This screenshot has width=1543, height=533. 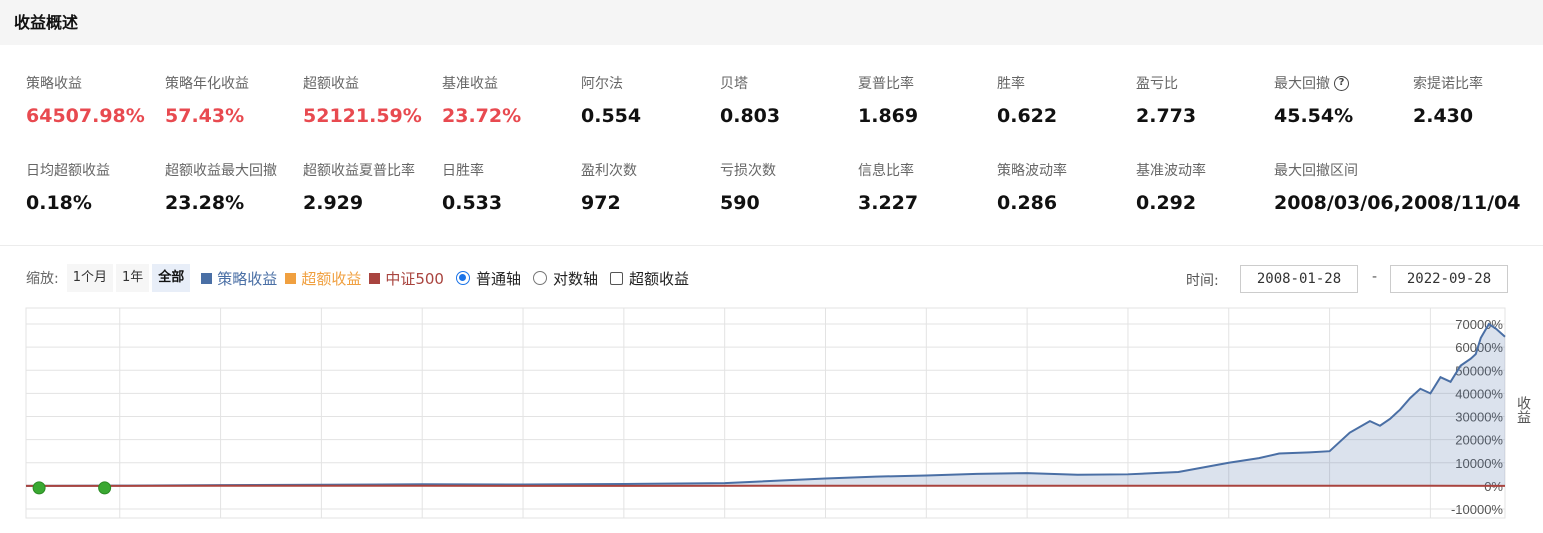 What do you see at coordinates (789, 187) in the screenshot?
I see `metric-metrics_row2-5: 亏损次数 590` at bounding box center [789, 187].